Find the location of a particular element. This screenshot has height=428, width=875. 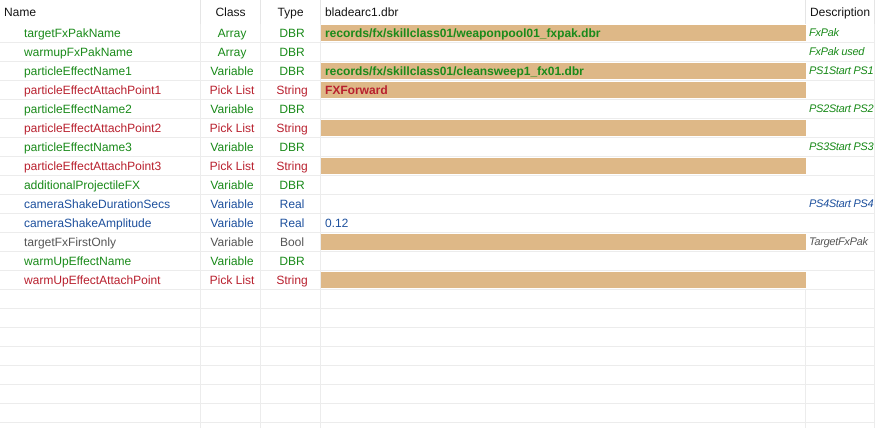

property-name: cameraShakeAmplitude is located at coordinates (88, 223).